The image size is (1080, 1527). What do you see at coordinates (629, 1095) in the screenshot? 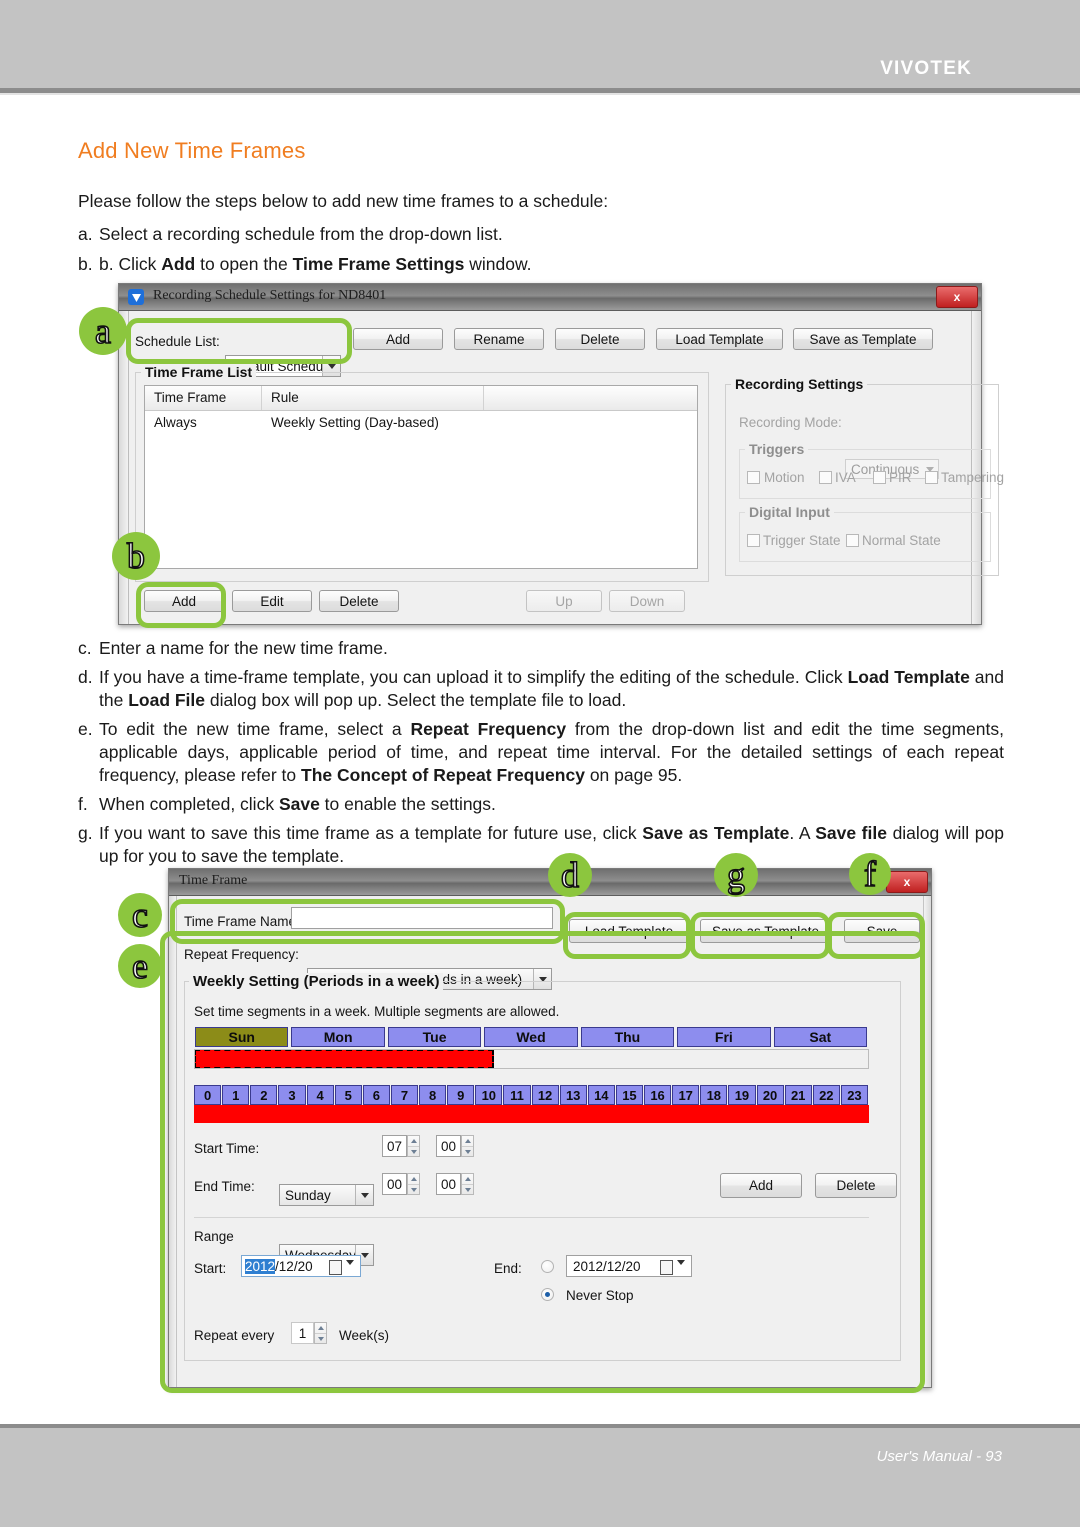
I see `hour-cell-15: 15` at bounding box center [629, 1095].